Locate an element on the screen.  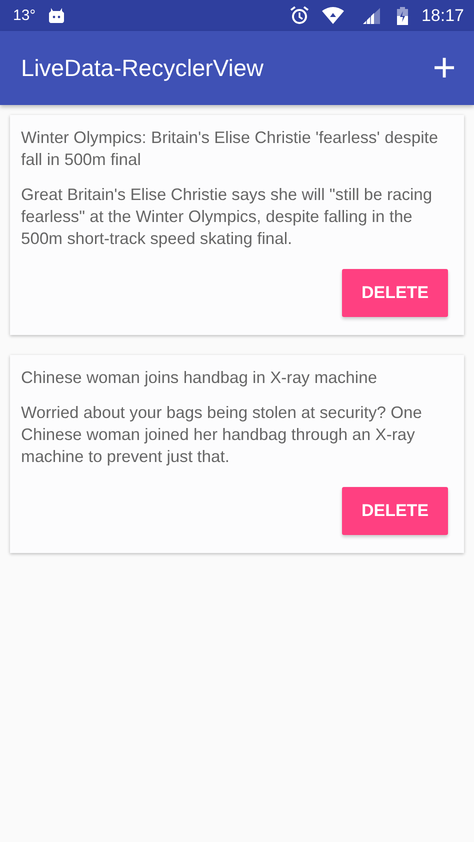
signal-icon is located at coordinates (371, 16).